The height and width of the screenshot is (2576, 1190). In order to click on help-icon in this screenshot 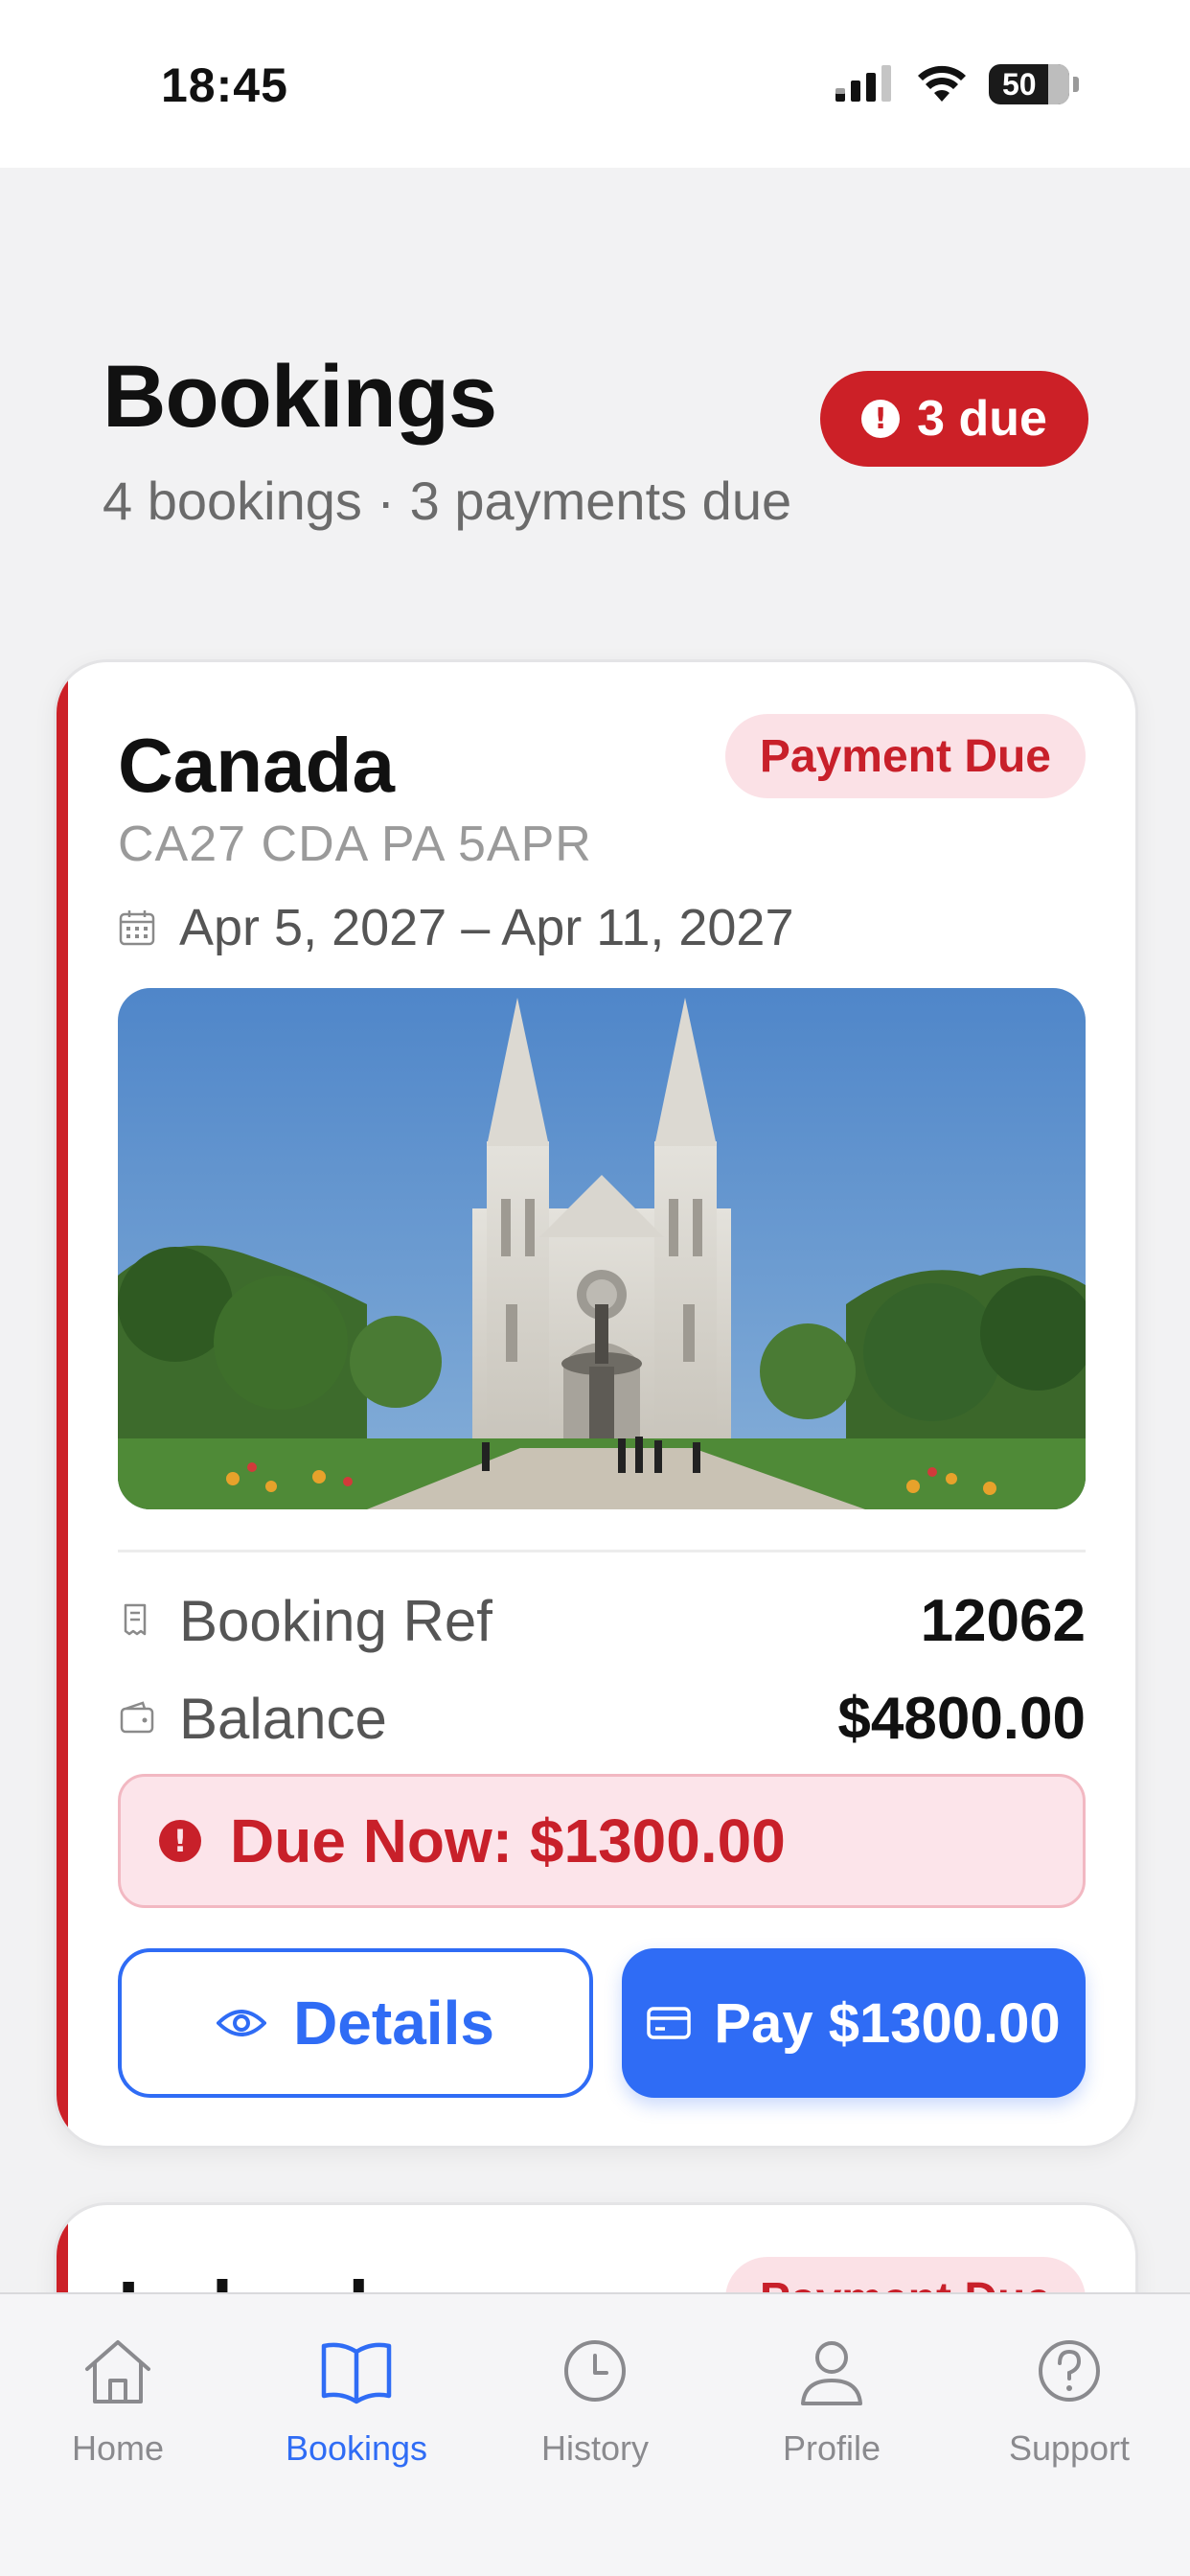, I will do `click(1070, 2371)`.